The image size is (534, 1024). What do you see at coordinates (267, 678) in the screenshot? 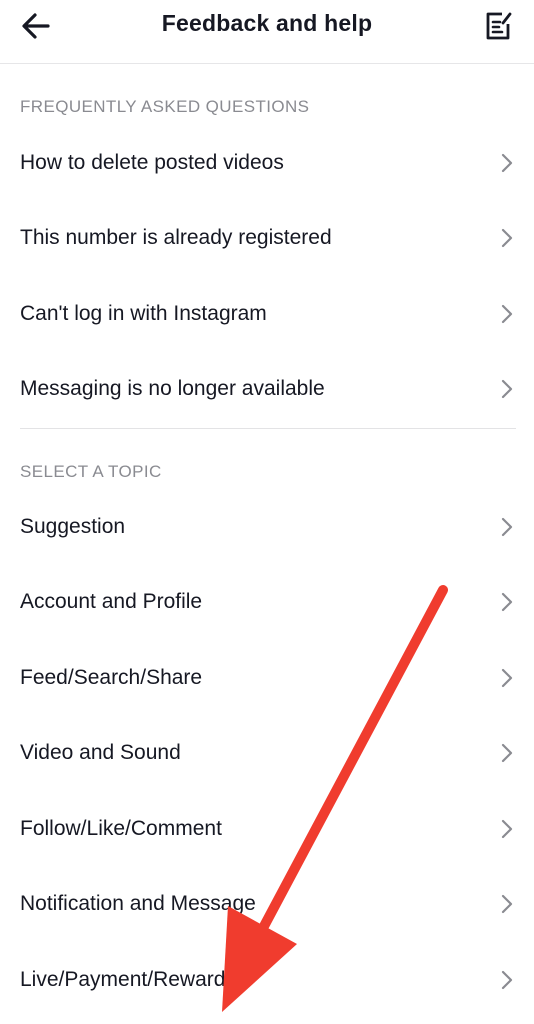
I see `topic-item: Feed/Search/Share` at bounding box center [267, 678].